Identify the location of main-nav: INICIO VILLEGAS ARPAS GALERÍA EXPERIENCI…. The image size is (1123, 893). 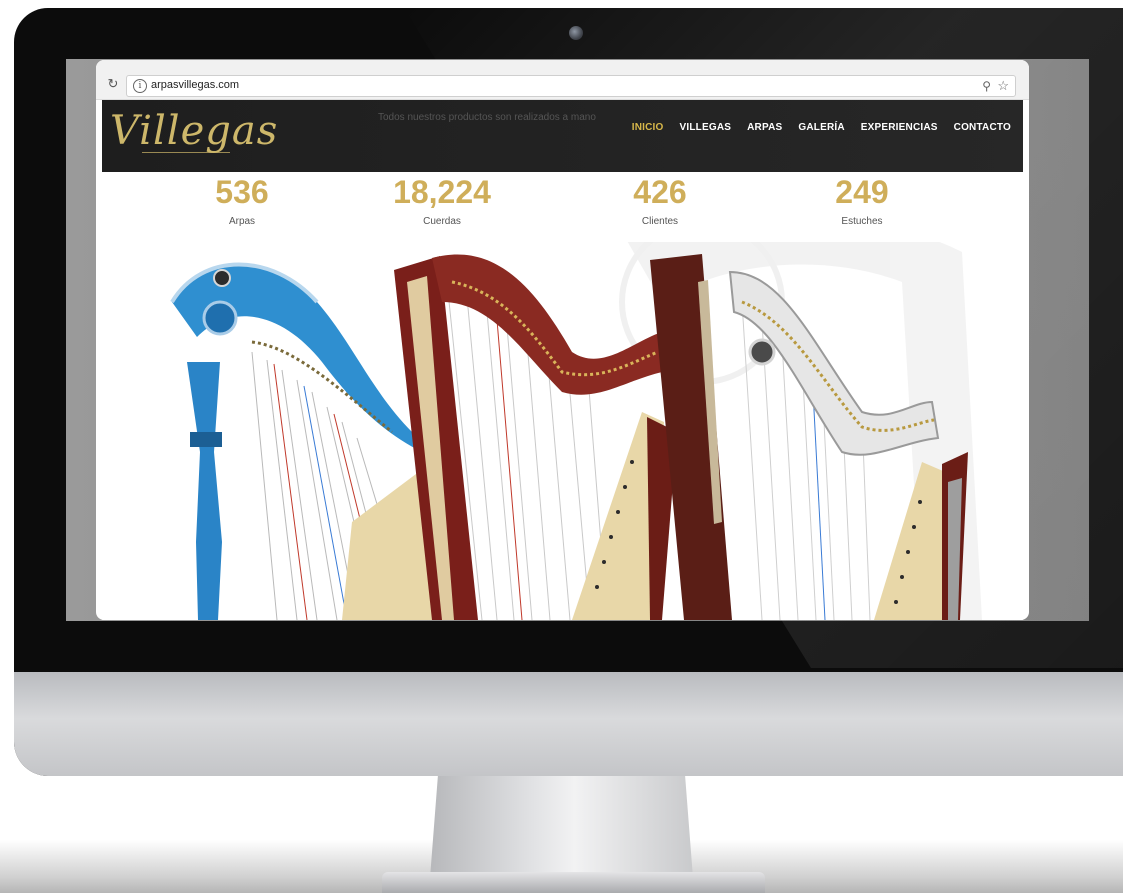
(821, 127).